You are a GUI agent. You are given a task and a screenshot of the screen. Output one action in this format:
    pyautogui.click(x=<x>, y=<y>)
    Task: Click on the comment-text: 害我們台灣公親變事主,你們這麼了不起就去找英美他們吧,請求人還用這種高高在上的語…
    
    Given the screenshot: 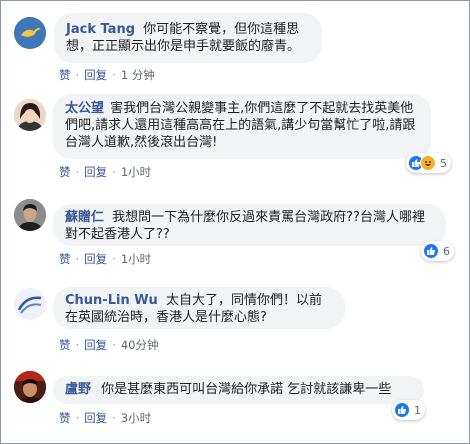 What is the action you would take?
    pyautogui.click(x=240, y=125)
    